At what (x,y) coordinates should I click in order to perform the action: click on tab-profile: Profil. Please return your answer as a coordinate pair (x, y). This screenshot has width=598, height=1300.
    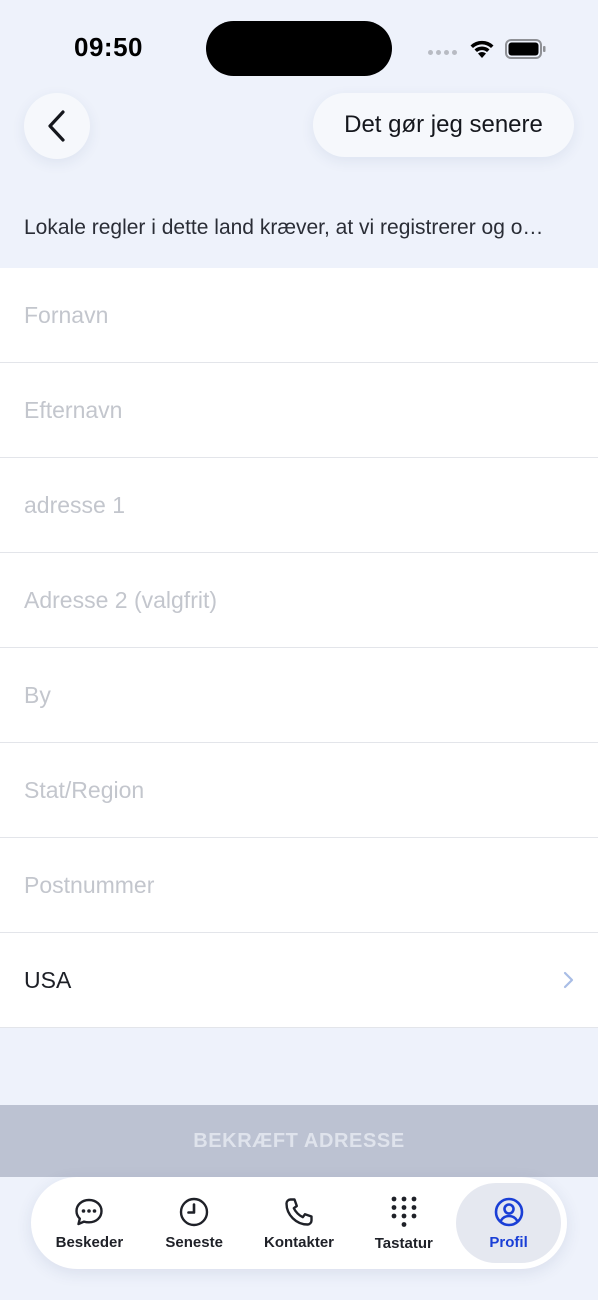
    Looking at the image, I should click on (508, 1223).